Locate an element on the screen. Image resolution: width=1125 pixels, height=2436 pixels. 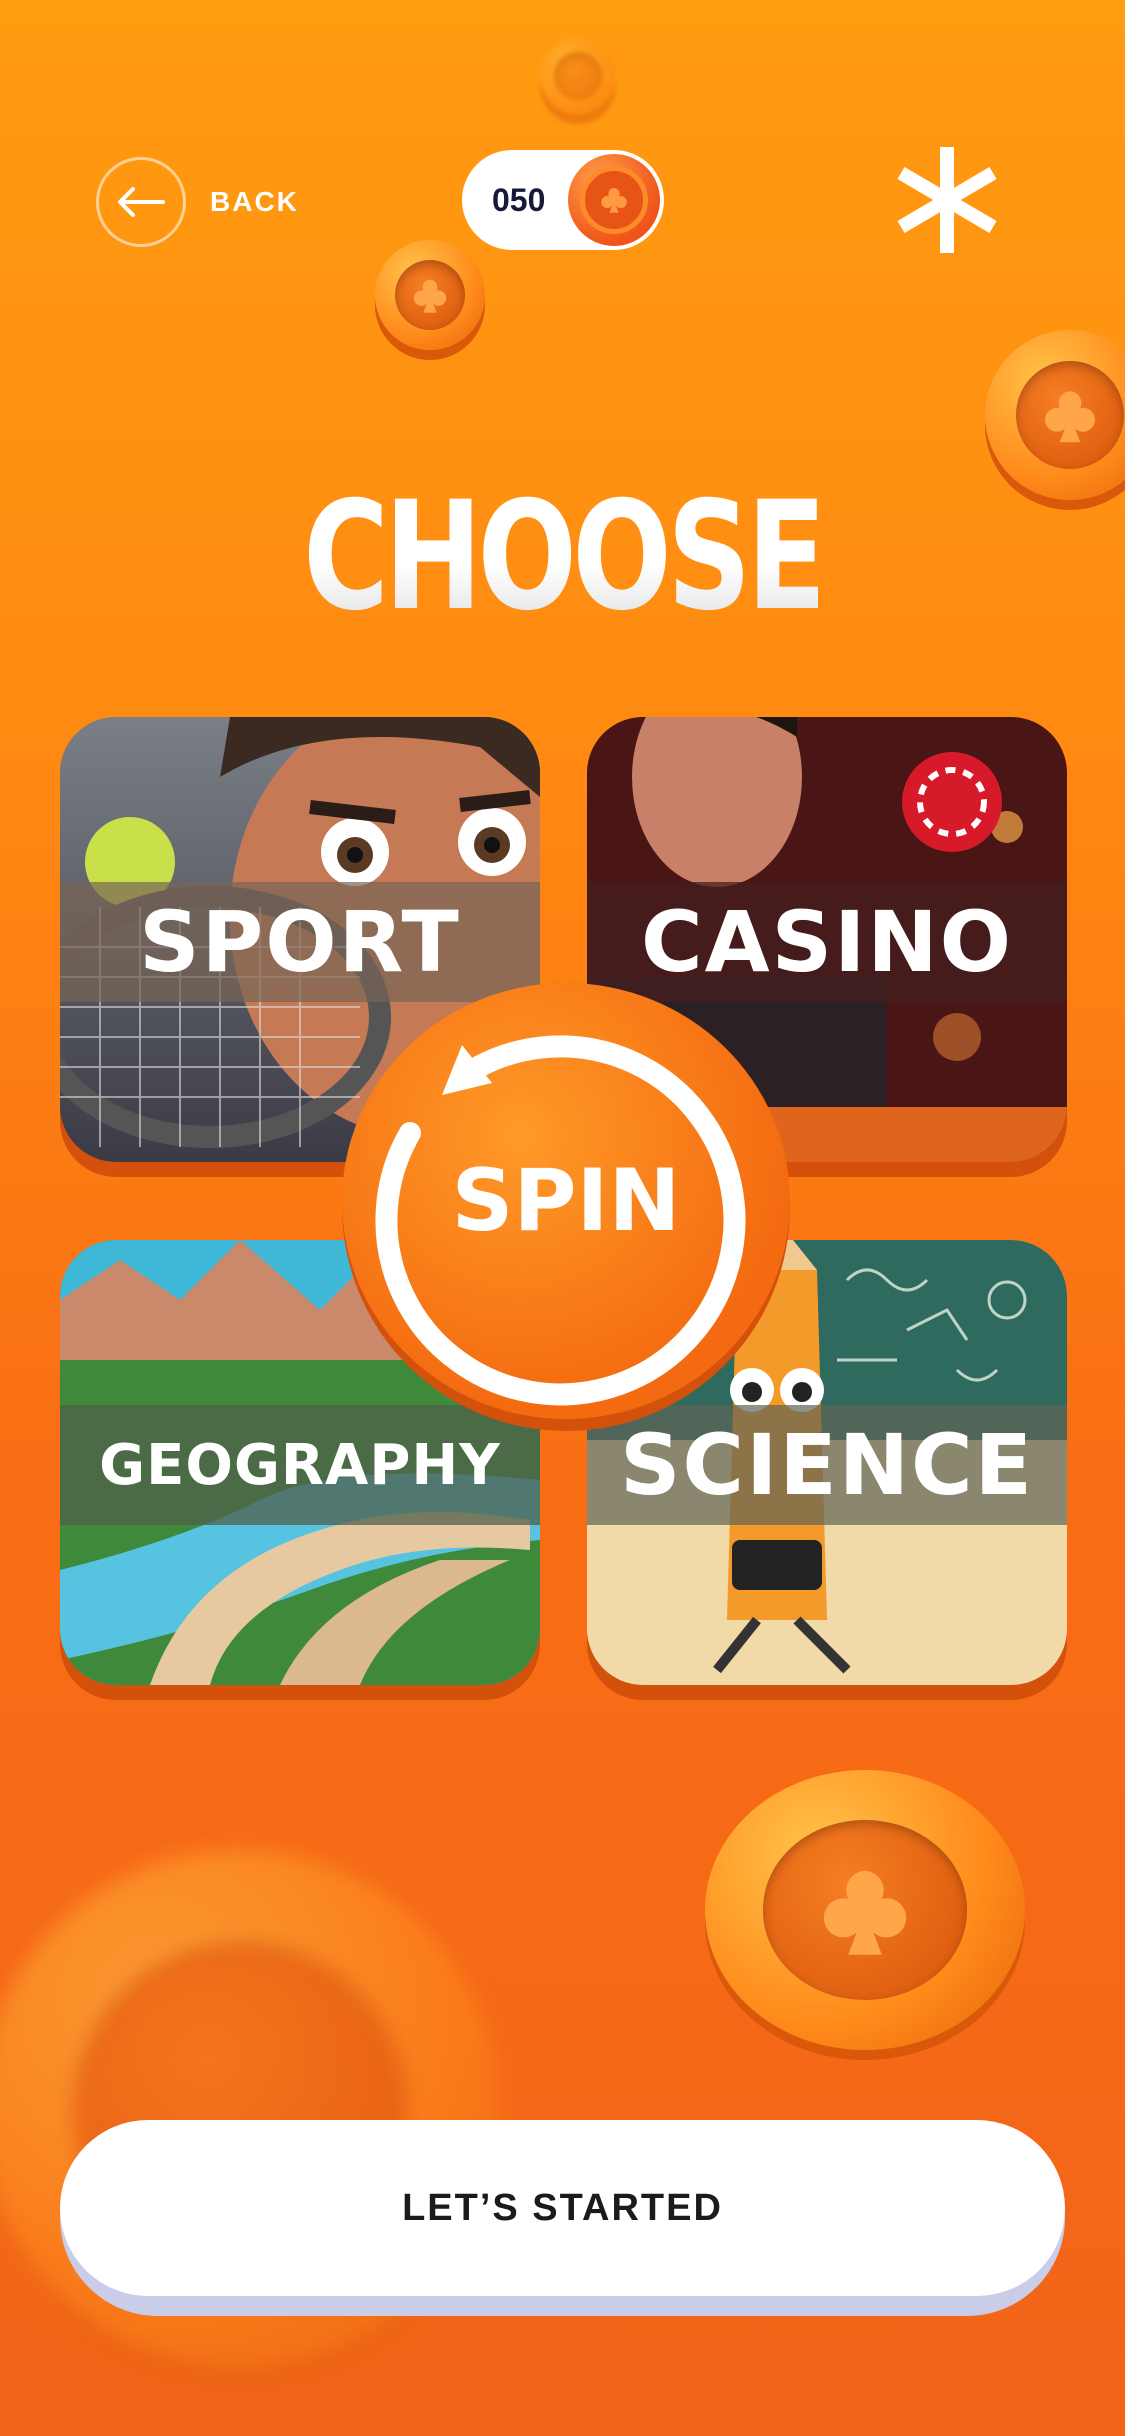
category-label-science: SCIENCE is located at coordinates (827, 1465).